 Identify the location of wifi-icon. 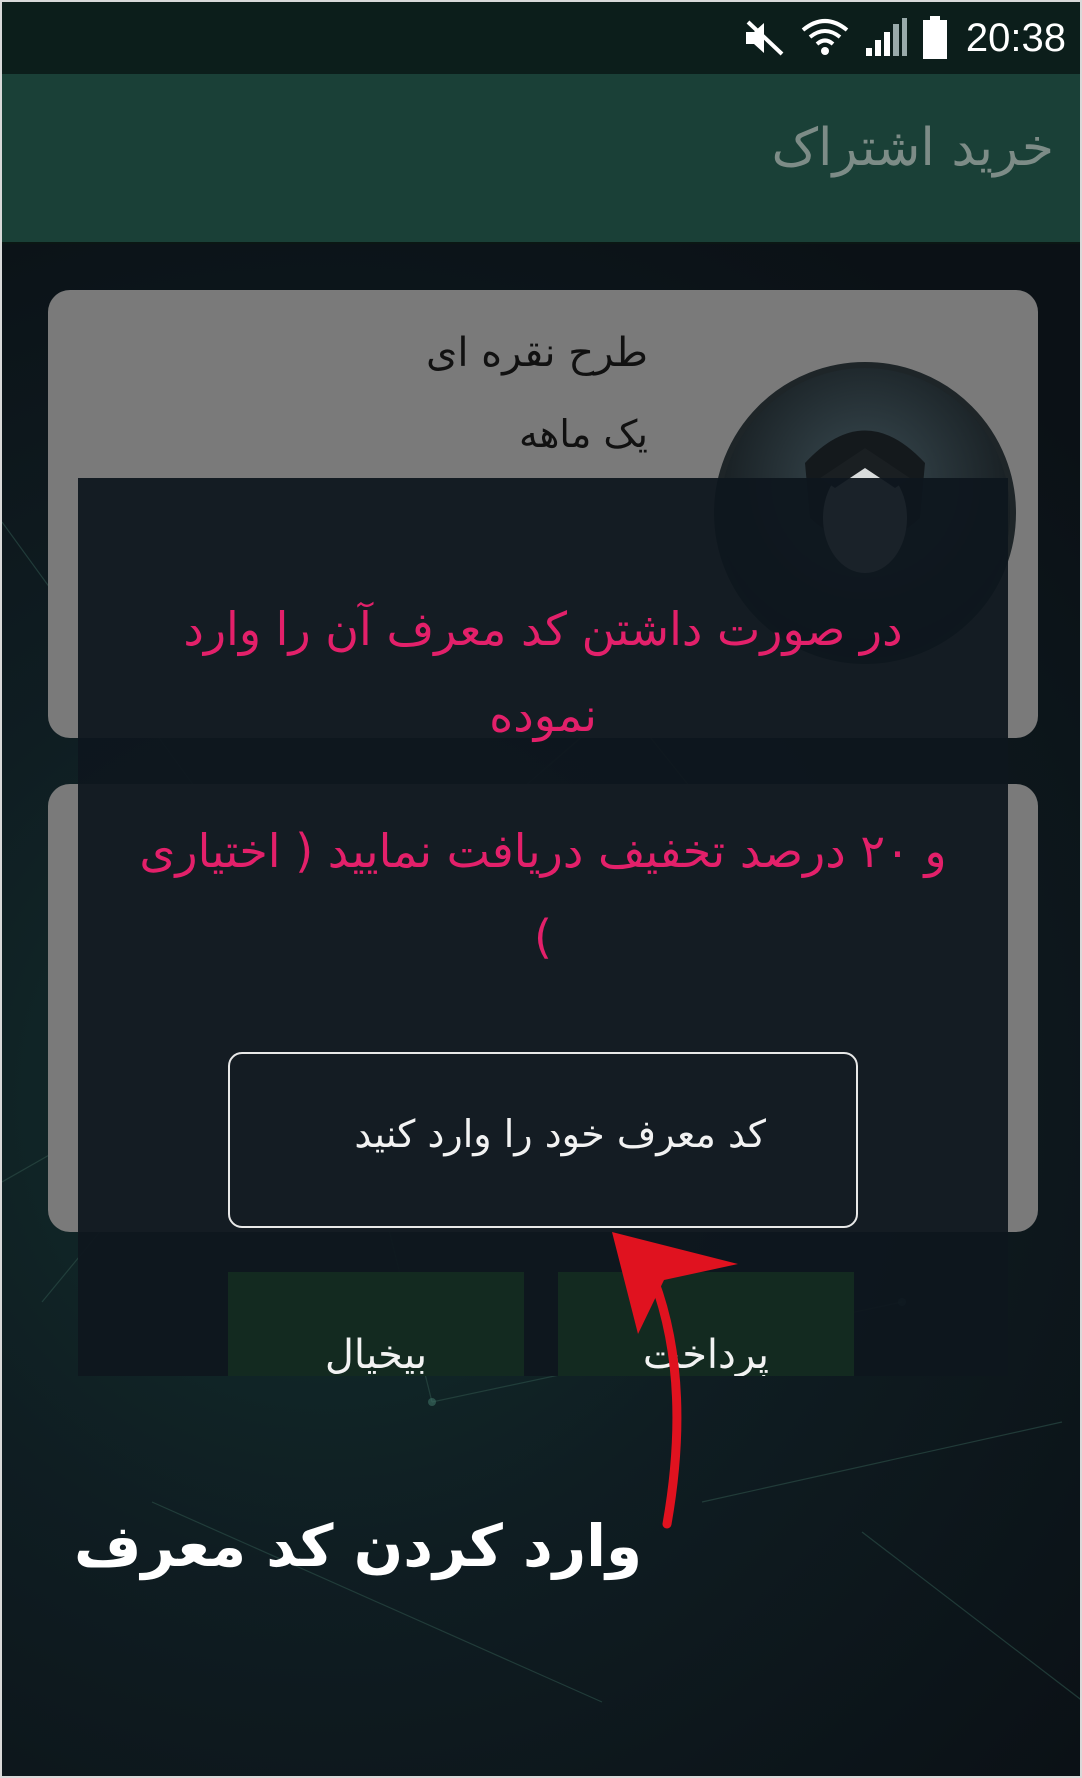
(825, 38).